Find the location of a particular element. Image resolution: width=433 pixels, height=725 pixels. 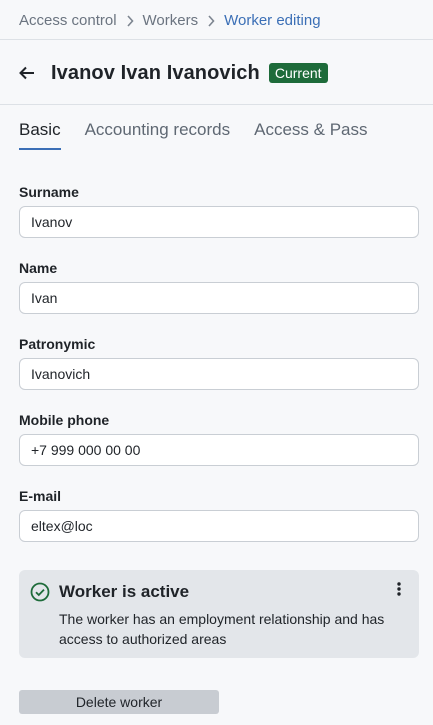

email-field-group: E-mail is located at coordinates (219, 515).